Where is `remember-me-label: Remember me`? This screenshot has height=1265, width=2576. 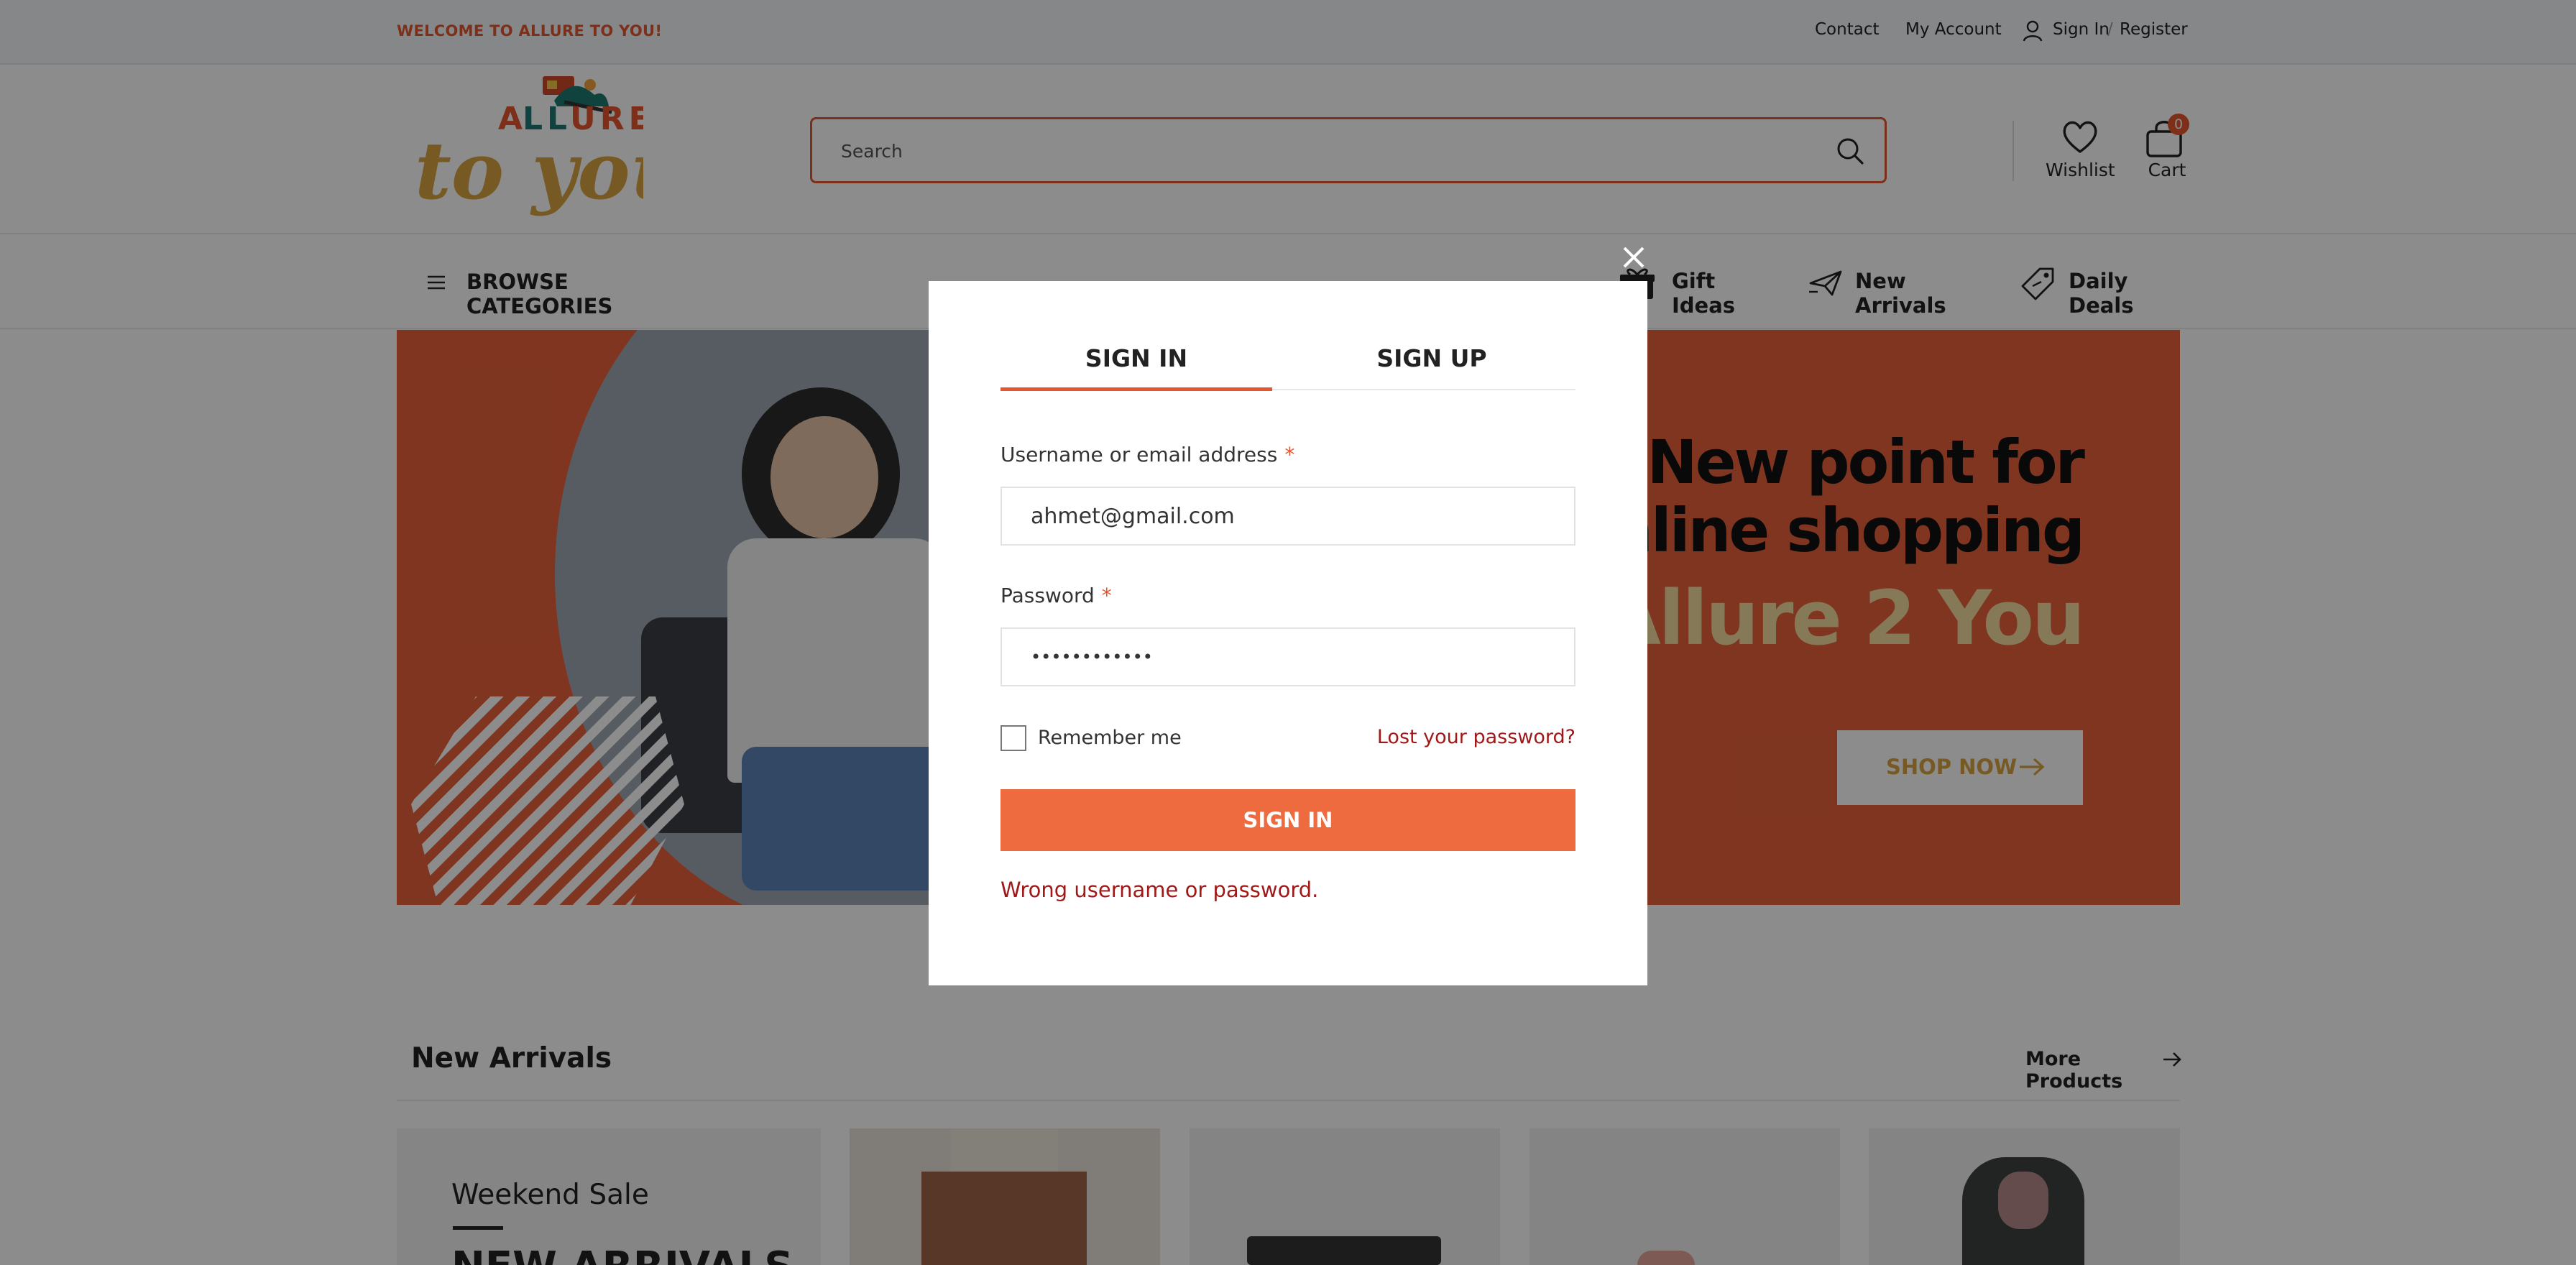
remember-me-label: Remember me is located at coordinates (1110, 738).